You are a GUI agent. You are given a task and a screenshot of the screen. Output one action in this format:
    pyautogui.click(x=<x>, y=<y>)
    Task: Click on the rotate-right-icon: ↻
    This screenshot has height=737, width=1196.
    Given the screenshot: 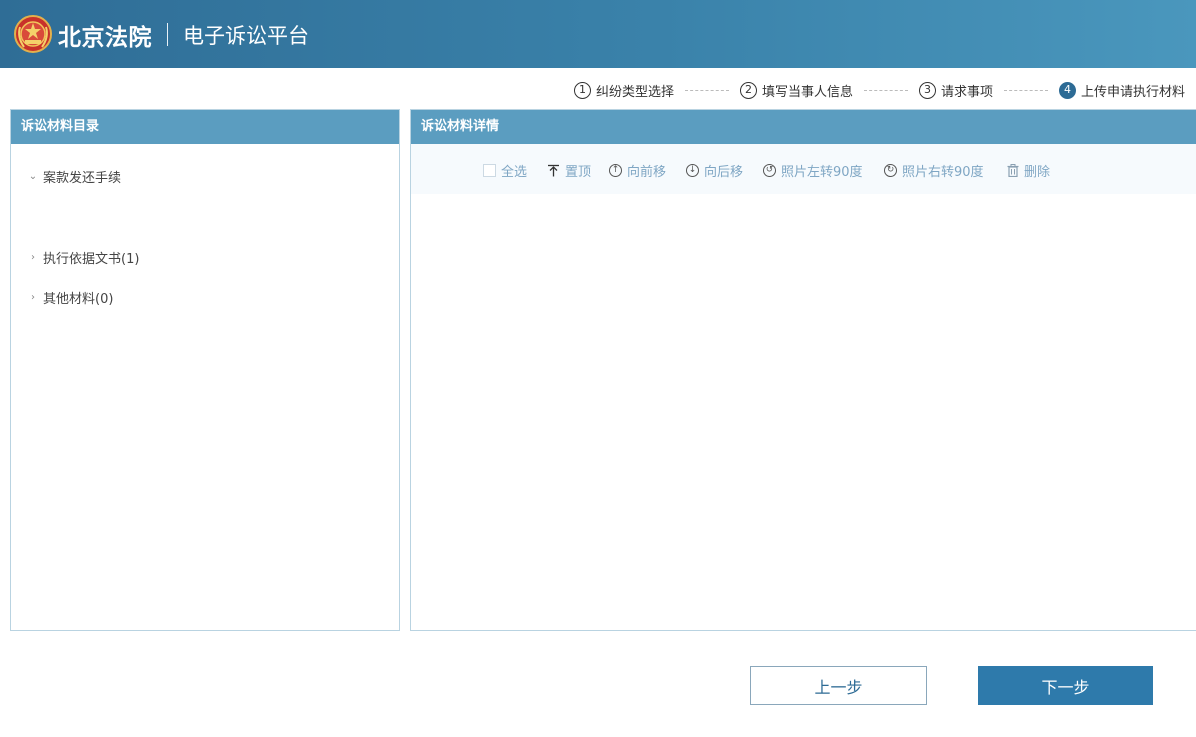 What is the action you would take?
    pyautogui.click(x=890, y=170)
    